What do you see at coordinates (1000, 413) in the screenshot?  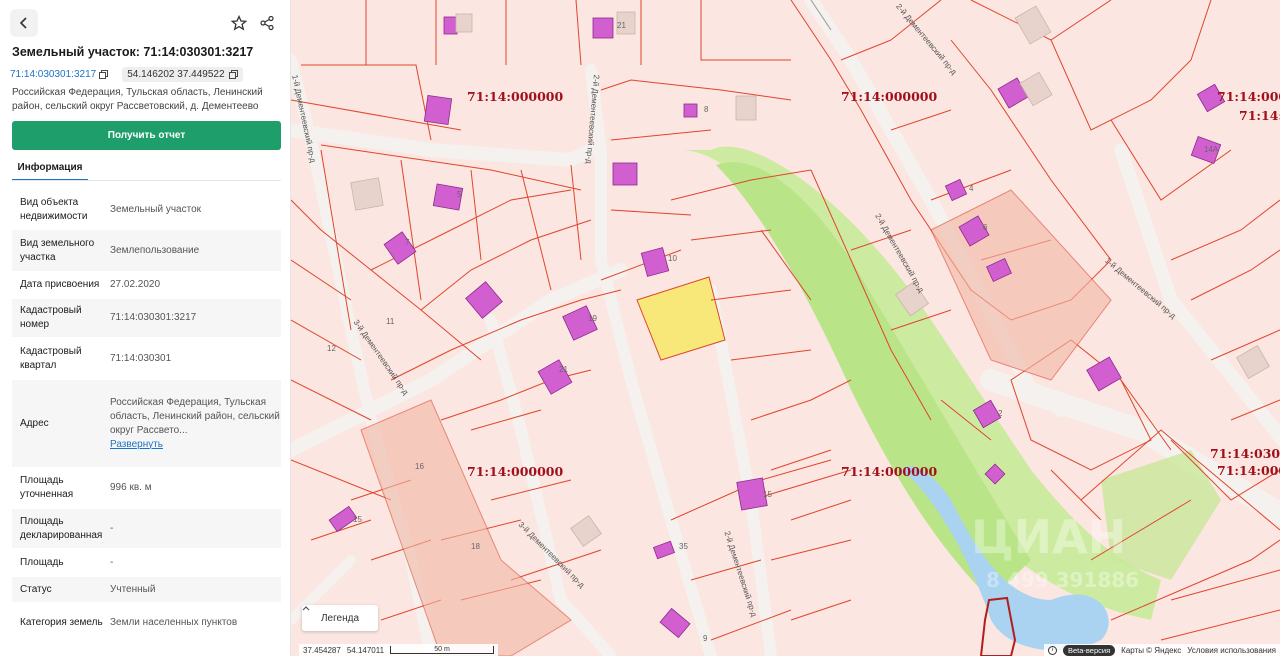 I see `house-number: 2` at bounding box center [1000, 413].